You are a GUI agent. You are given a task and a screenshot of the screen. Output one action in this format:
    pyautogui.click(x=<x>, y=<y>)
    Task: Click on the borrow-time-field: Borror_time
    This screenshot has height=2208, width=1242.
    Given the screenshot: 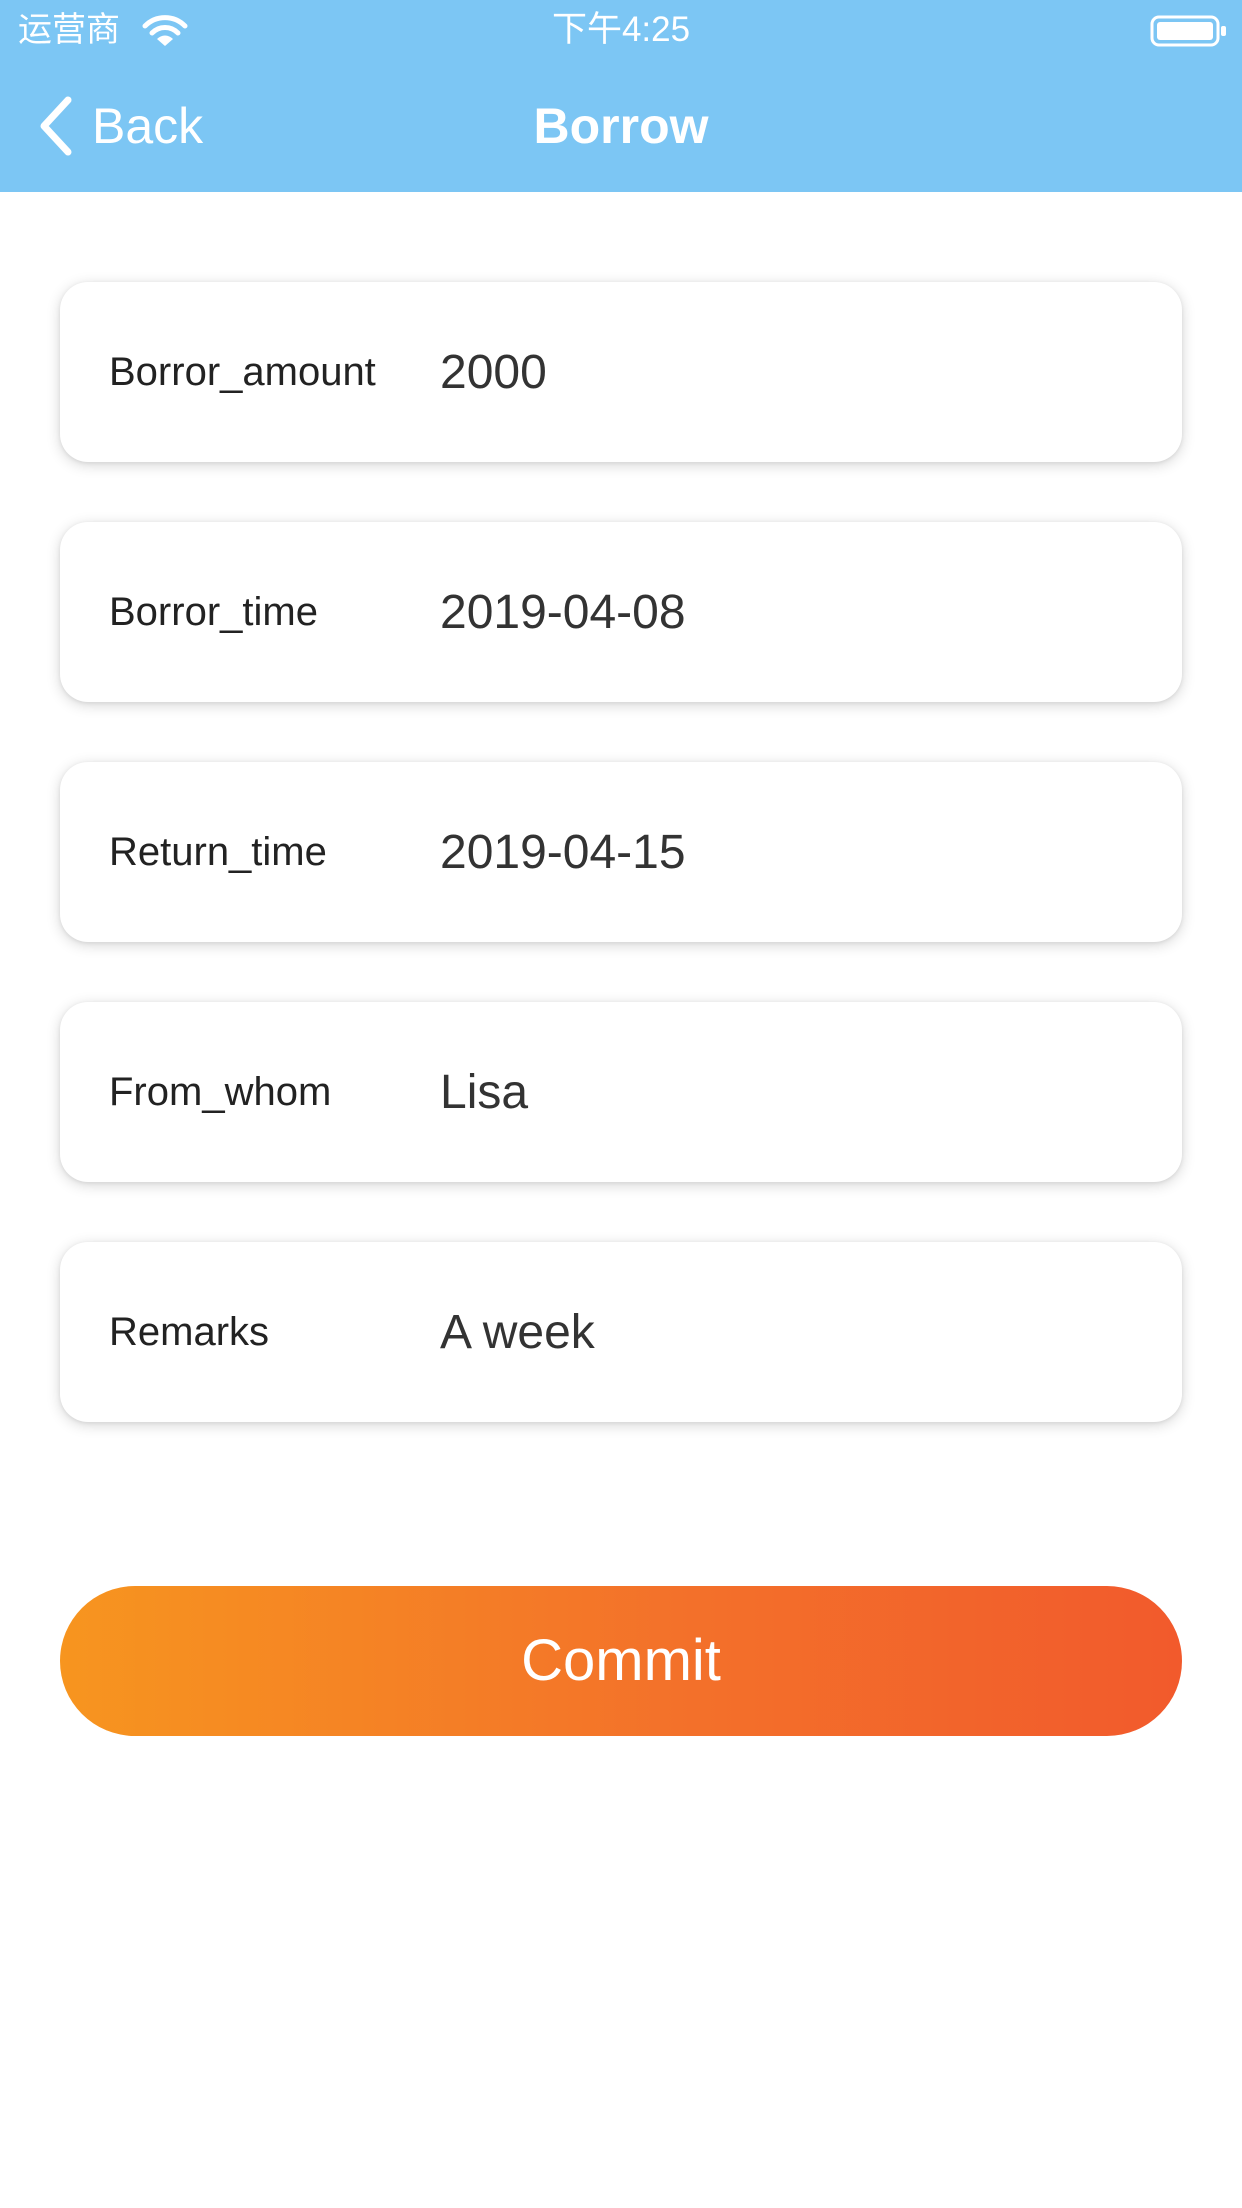 What is the action you would take?
    pyautogui.click(x=621, y=612)
    